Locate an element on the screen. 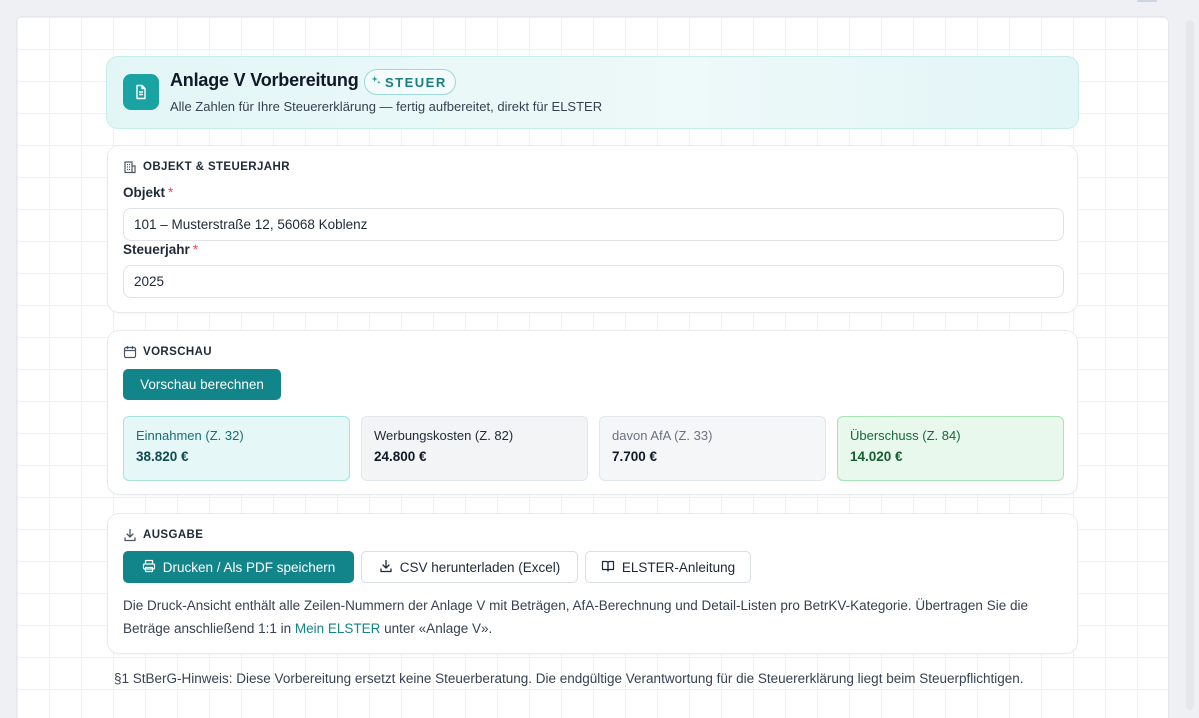 The width and height of the screenshot is (1199, 718). mein-elster-link: Mein ELSTER is located at coordinates (338, 628).